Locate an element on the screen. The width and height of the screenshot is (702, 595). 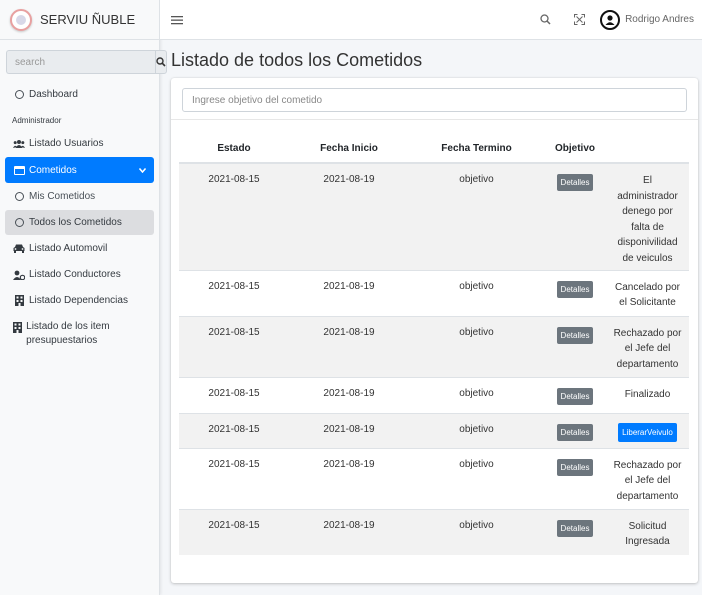
card-header is located at coordinates (434, 99).